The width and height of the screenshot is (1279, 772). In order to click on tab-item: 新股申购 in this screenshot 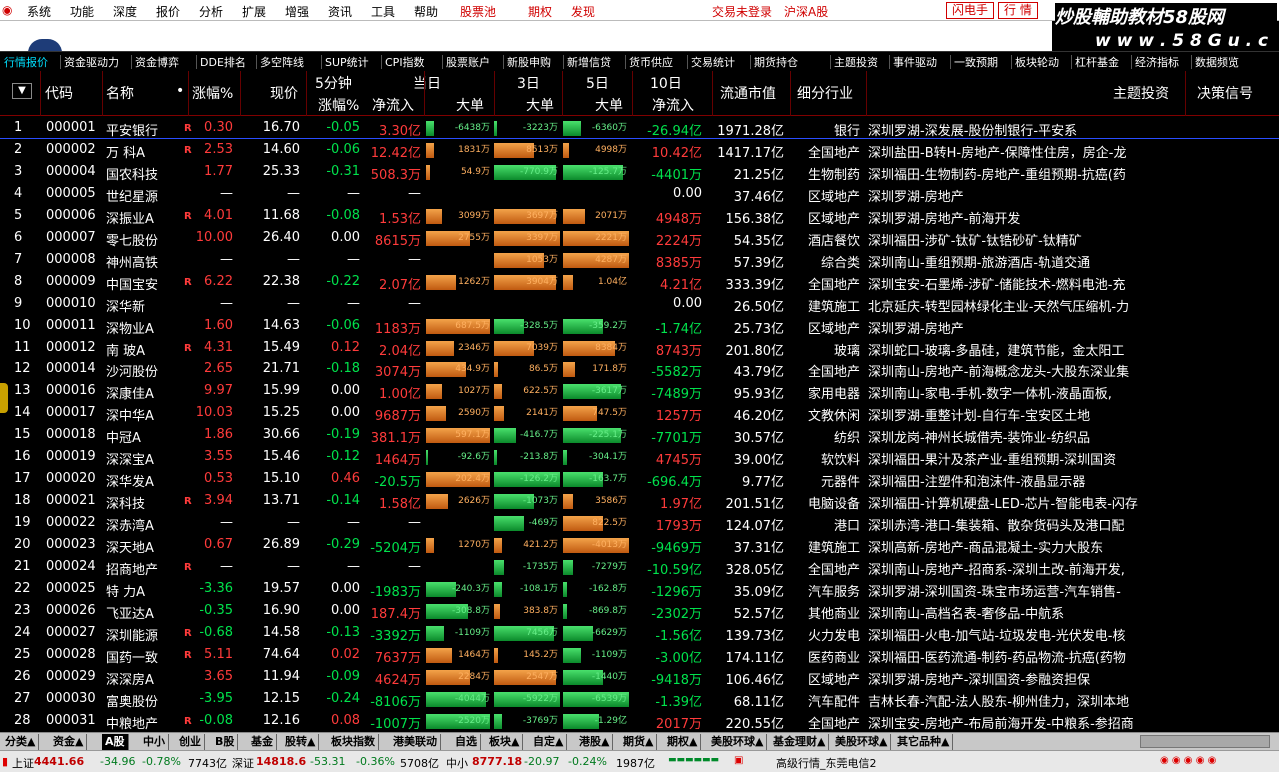, I will do `click(529, 62)`.